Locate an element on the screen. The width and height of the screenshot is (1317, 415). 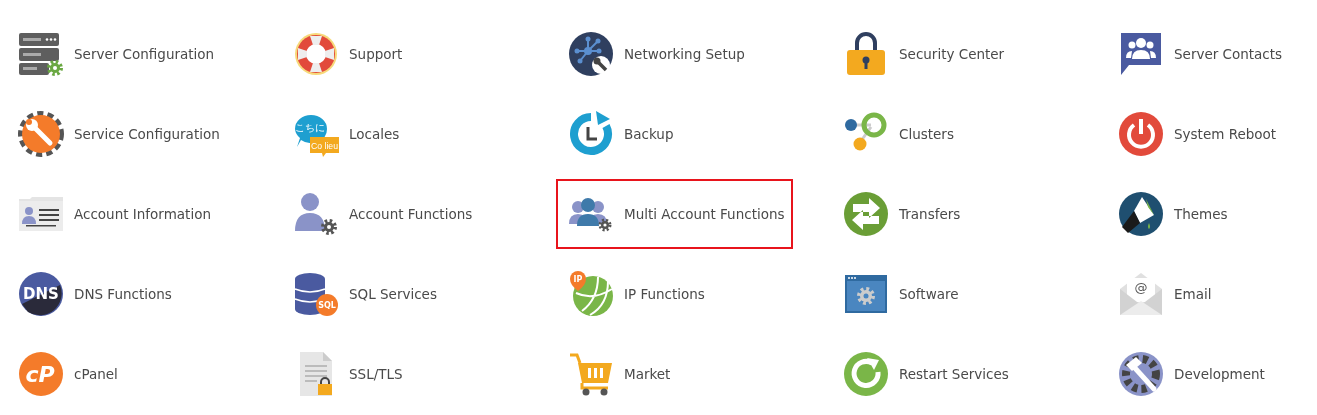
hammer-gear-icon is located at coordinates (1141, 374).